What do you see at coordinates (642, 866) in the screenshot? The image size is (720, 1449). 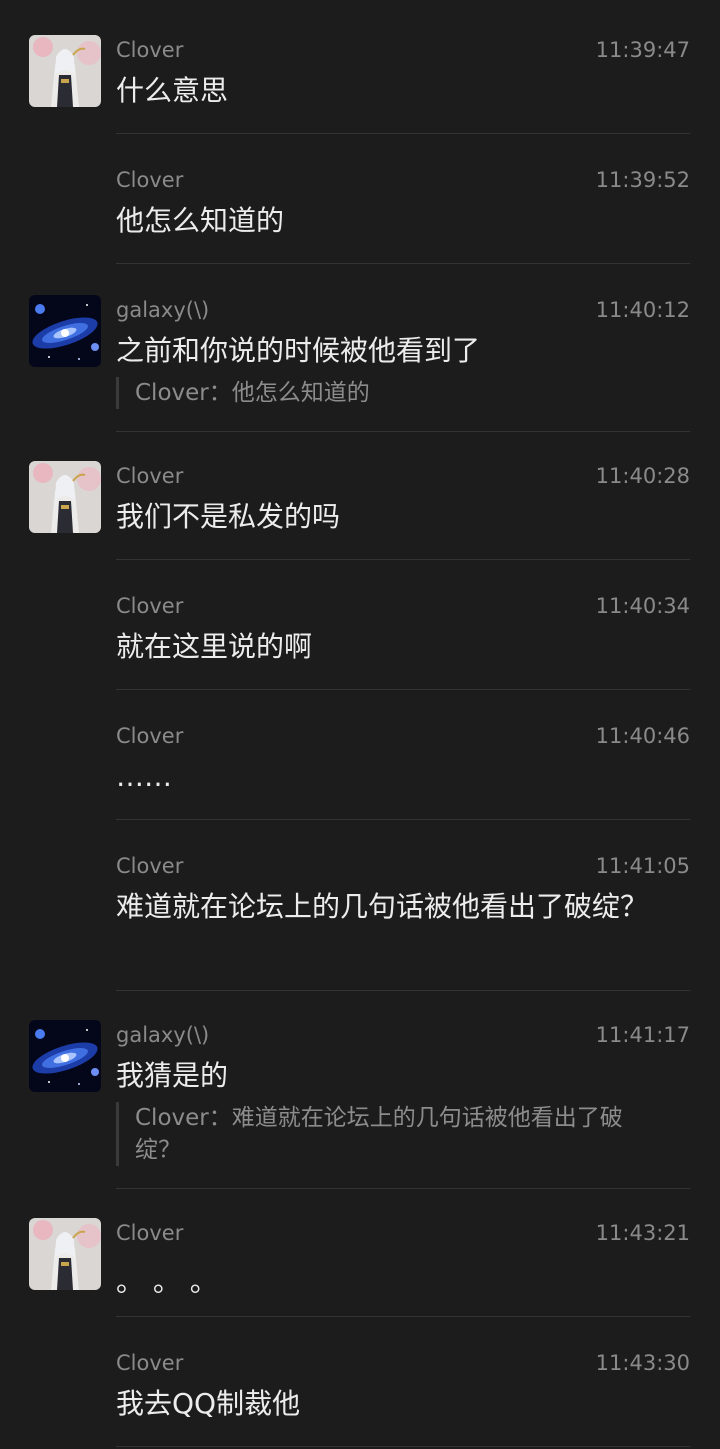 I see `message-time: 11:41:05` at bounding box center [642, 866].